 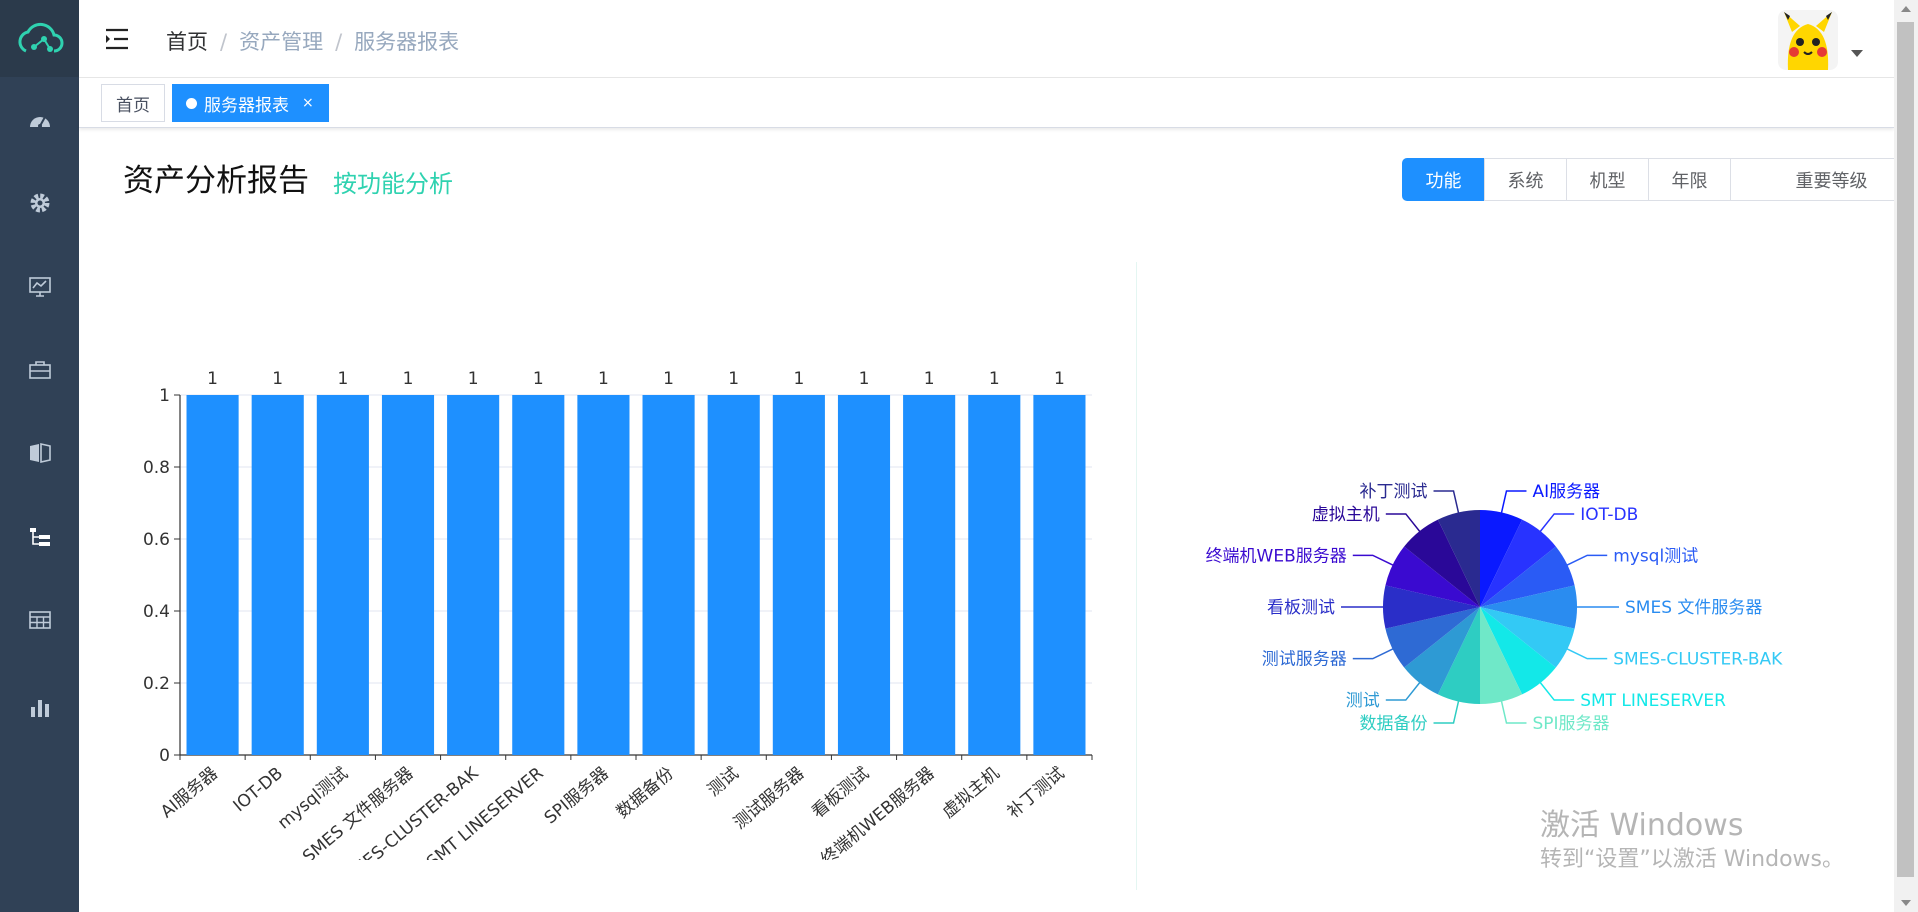 What do you see at coordinates (39, 453) in the screenshot?
I see `book-icon` at bounding box center [39, 453].